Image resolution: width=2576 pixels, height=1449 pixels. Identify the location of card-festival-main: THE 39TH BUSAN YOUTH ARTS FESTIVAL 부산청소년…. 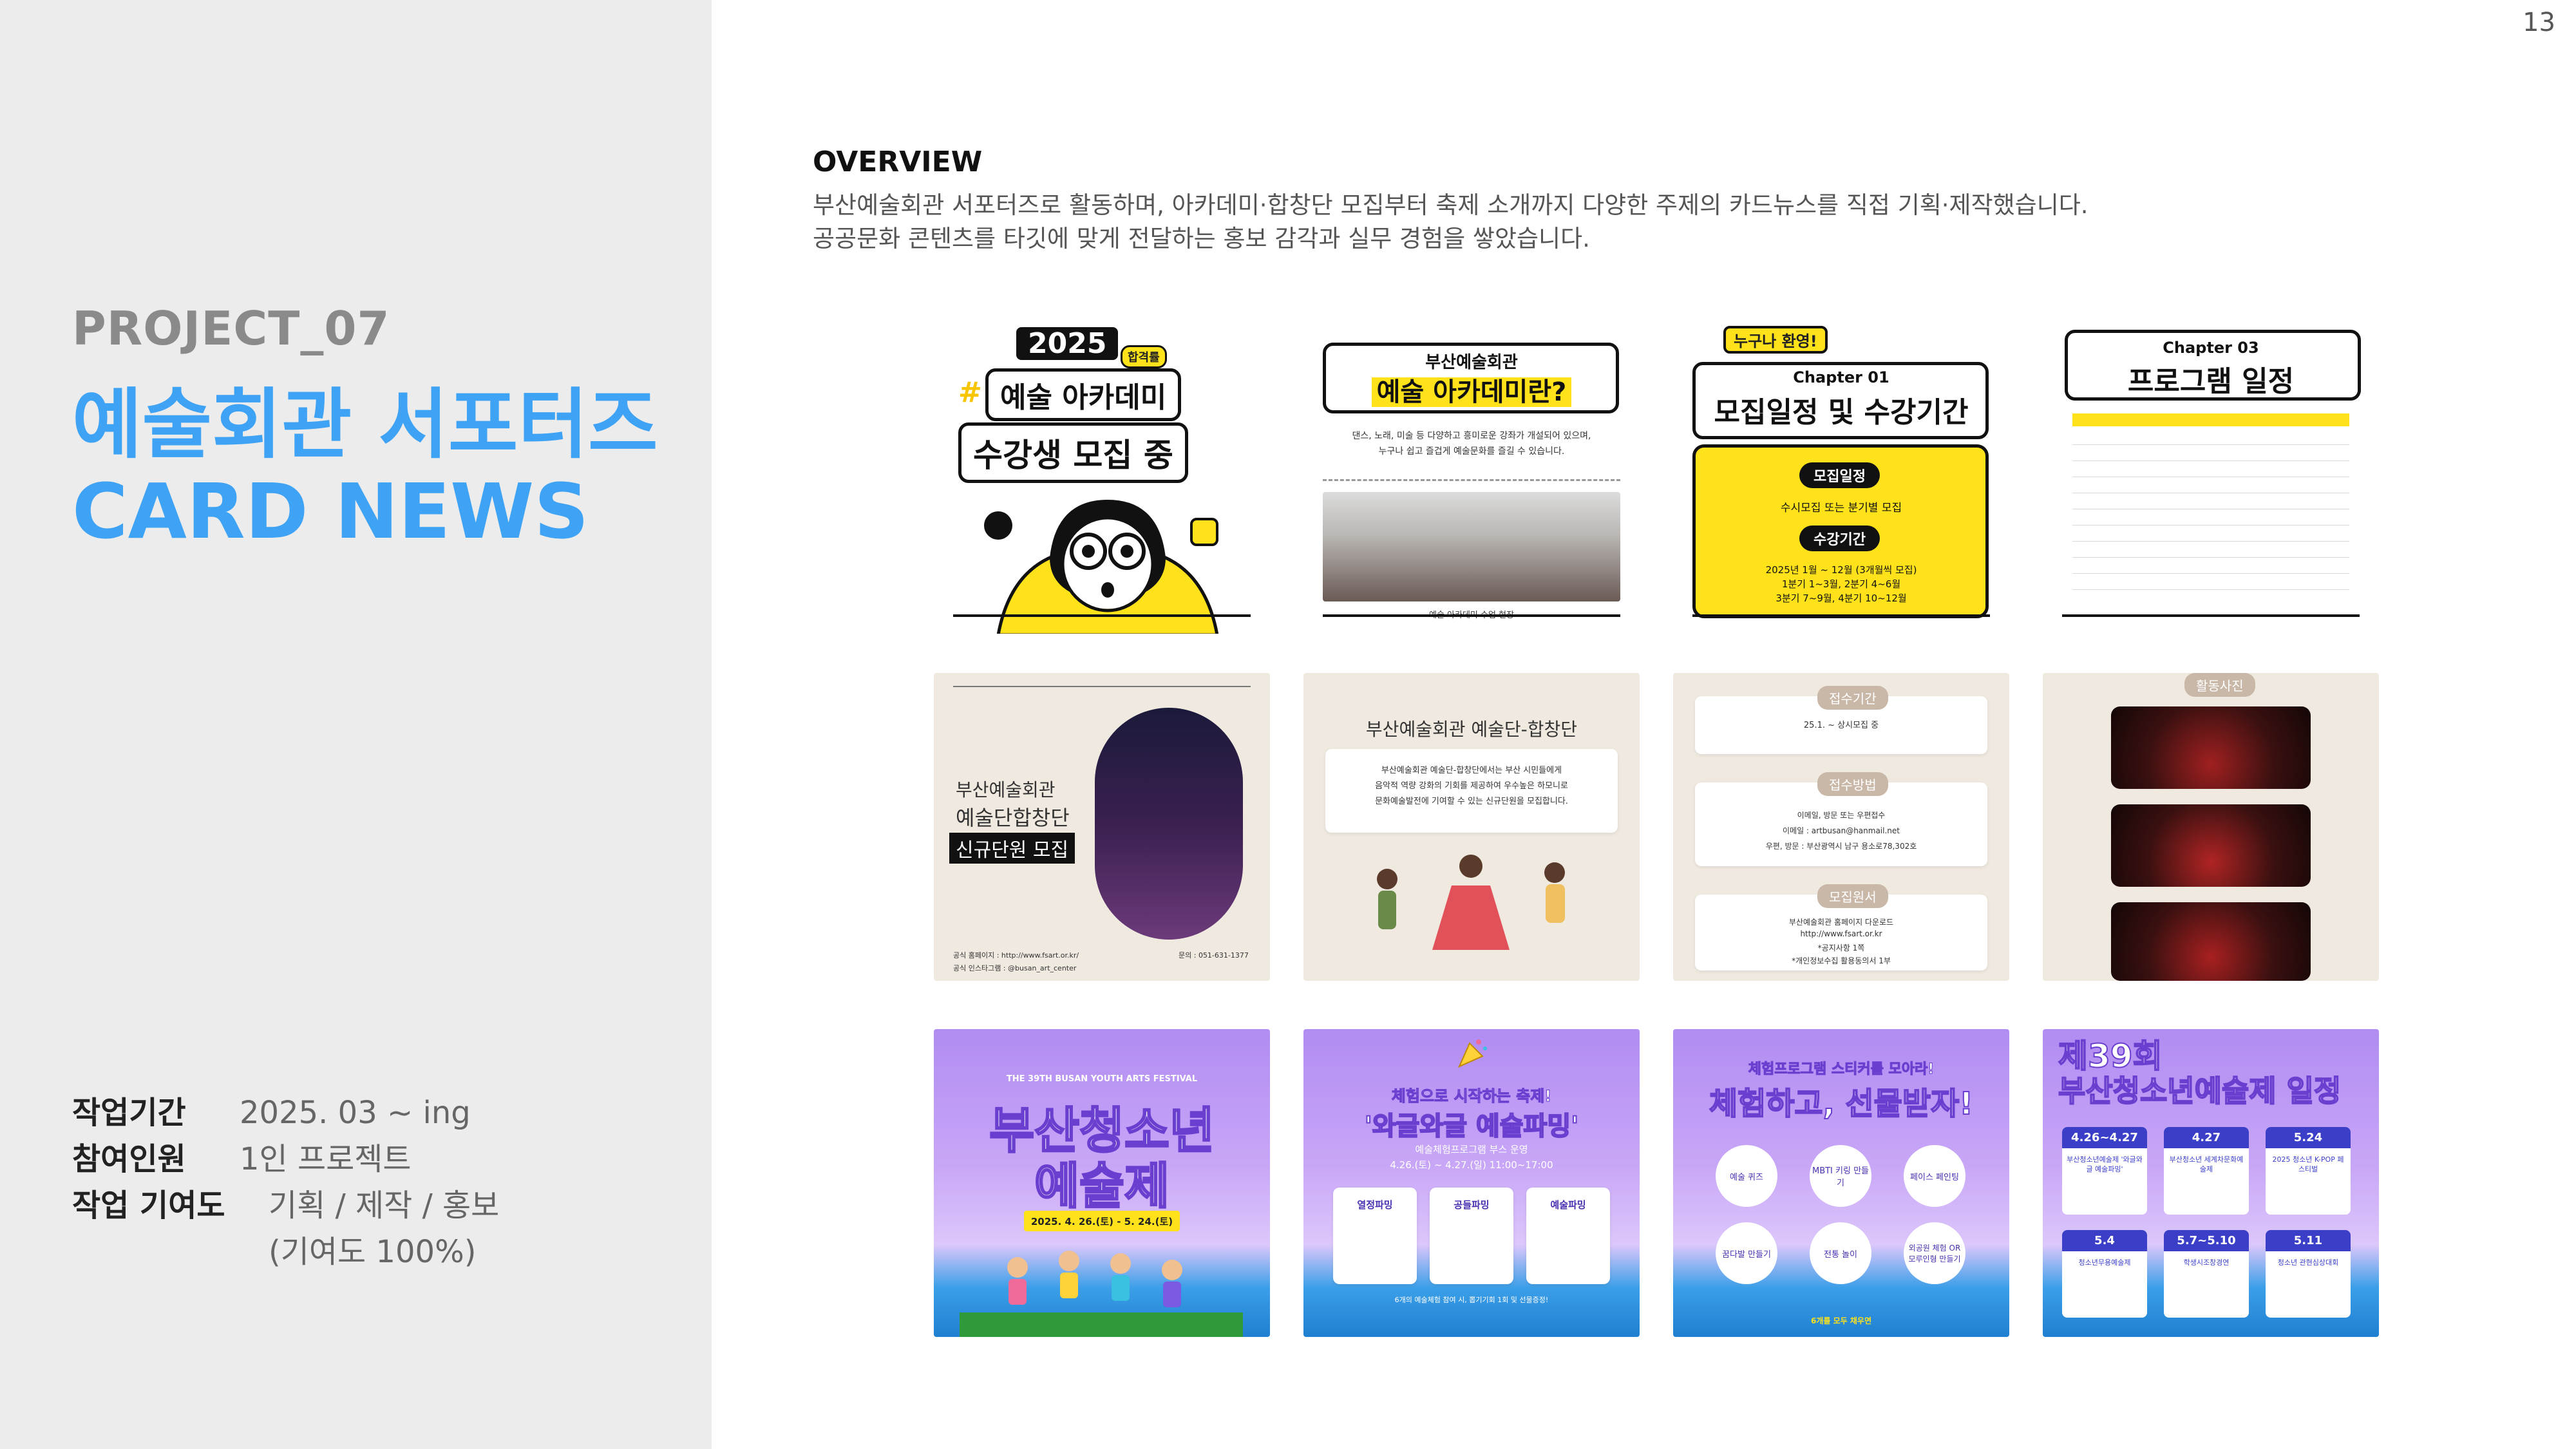
(1102, 1183).